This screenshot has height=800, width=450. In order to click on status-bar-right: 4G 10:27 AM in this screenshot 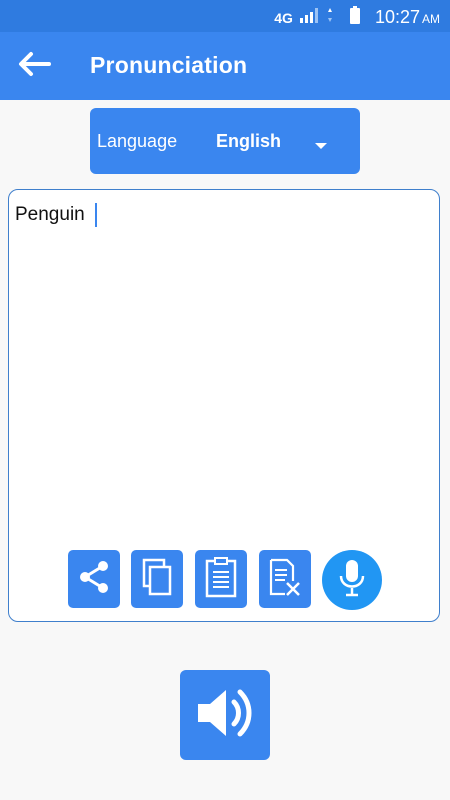, I will do `click(357, 17)`.